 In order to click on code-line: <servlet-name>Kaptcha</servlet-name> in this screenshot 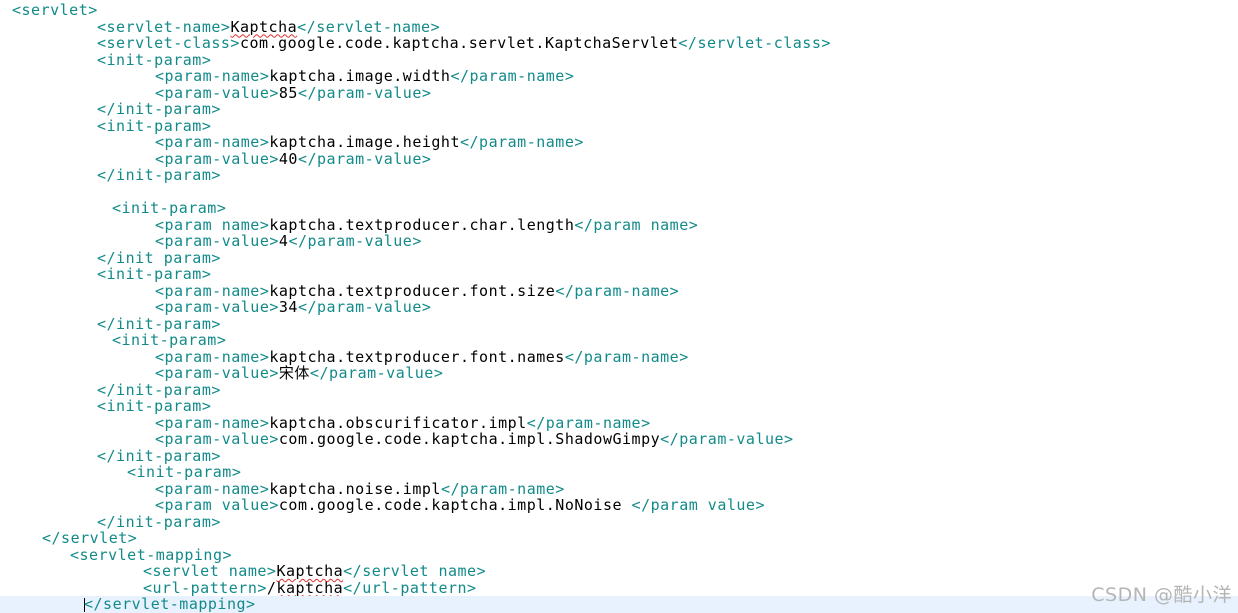, I will do `click(220, 26)`.